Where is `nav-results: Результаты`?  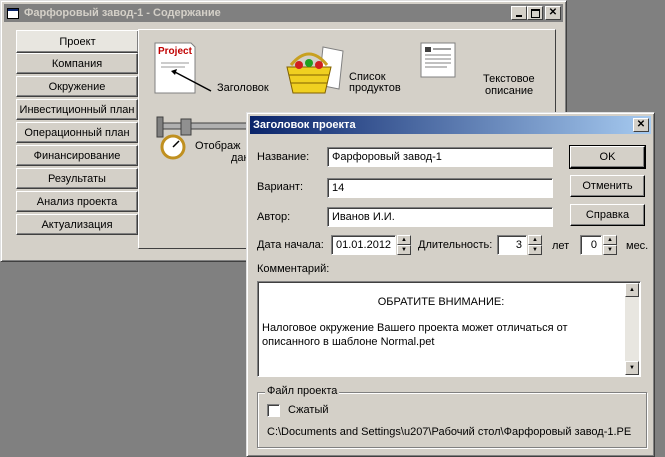 nav-results: Результаты is located at coordinates (77, 178).